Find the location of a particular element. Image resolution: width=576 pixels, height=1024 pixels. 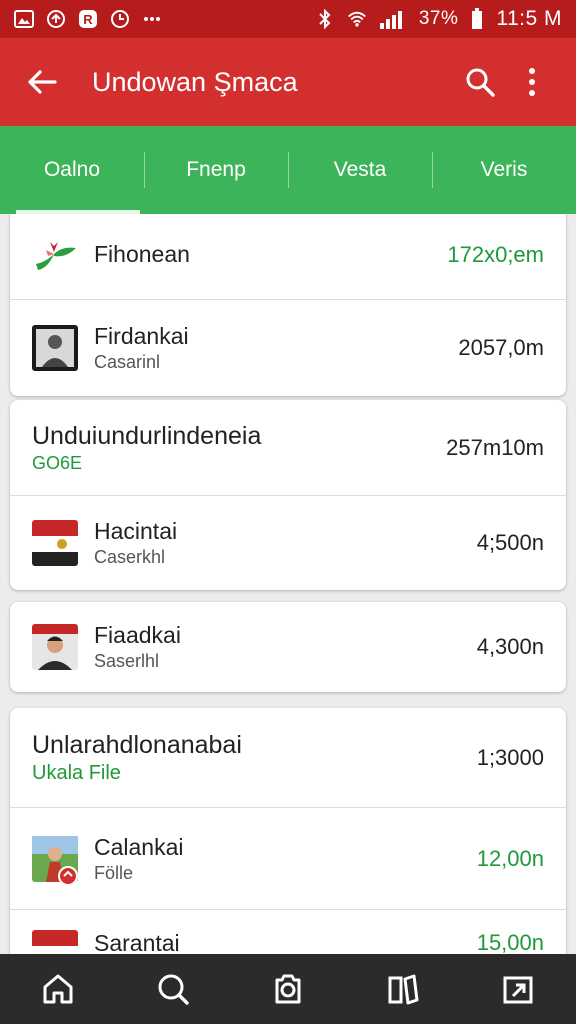

page-title: Undowan Şmaca is located at coordinates (195, 81).